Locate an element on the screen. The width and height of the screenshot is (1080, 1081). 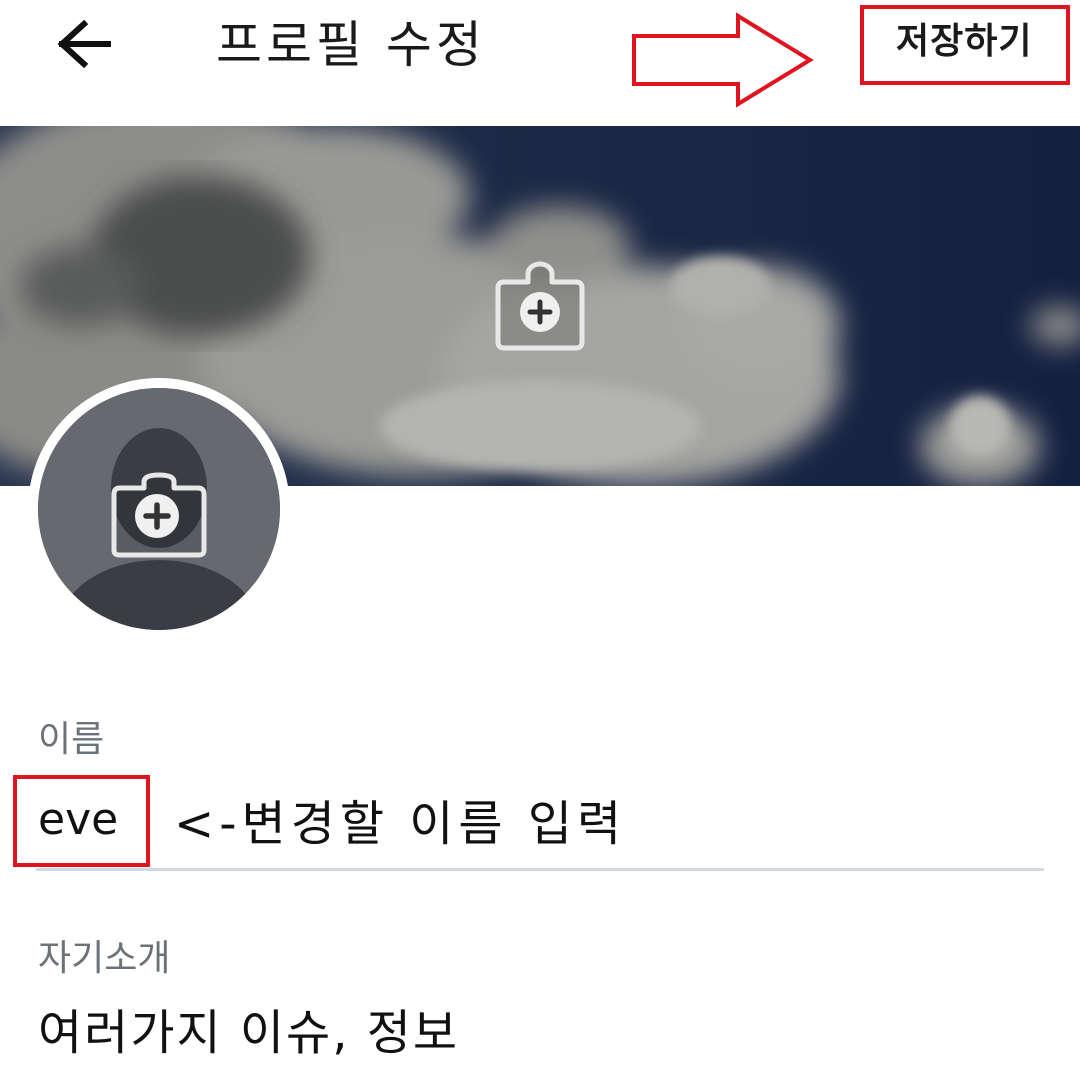
page-title: 프로필 수정 is located at coordinates (351, 45).